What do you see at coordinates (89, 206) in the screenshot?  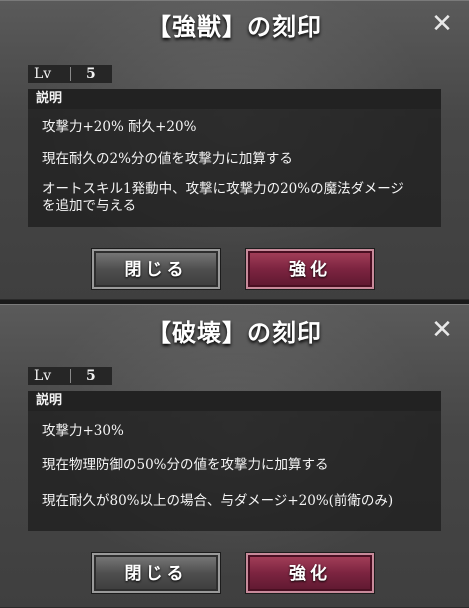 I see `description-line: を追加で与える` at bounding box center [89, 206].